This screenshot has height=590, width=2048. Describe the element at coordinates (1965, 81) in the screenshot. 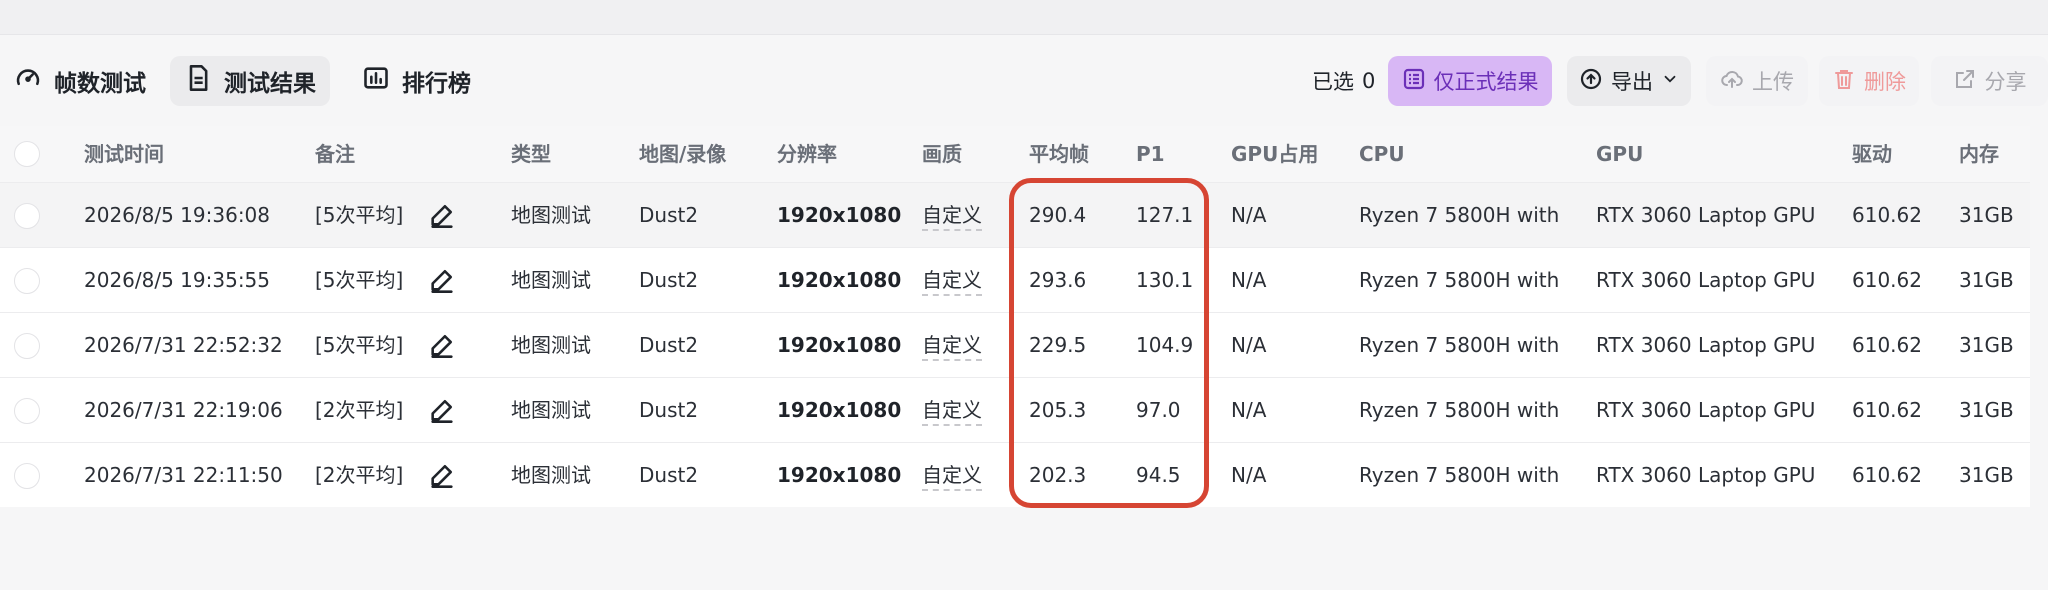

I see `share-icon` at that location.